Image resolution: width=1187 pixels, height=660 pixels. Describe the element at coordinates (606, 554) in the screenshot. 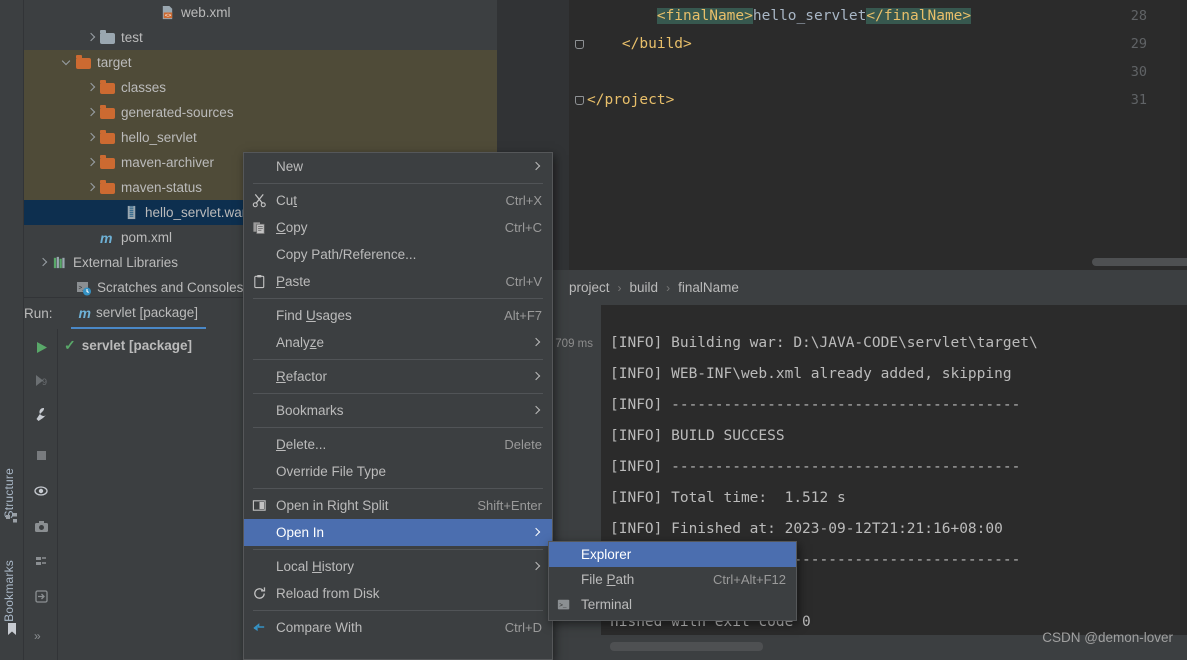

I see `submenu-item-label: Explorer` at that location.